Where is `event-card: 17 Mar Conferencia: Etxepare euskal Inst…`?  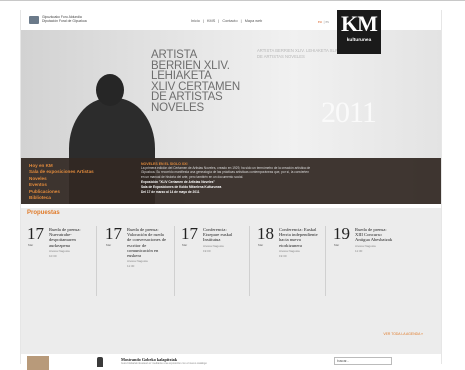
event-card: 17 Mar Conferencia: Etxepare euskal Inst… is located at coordinates (212, 270).